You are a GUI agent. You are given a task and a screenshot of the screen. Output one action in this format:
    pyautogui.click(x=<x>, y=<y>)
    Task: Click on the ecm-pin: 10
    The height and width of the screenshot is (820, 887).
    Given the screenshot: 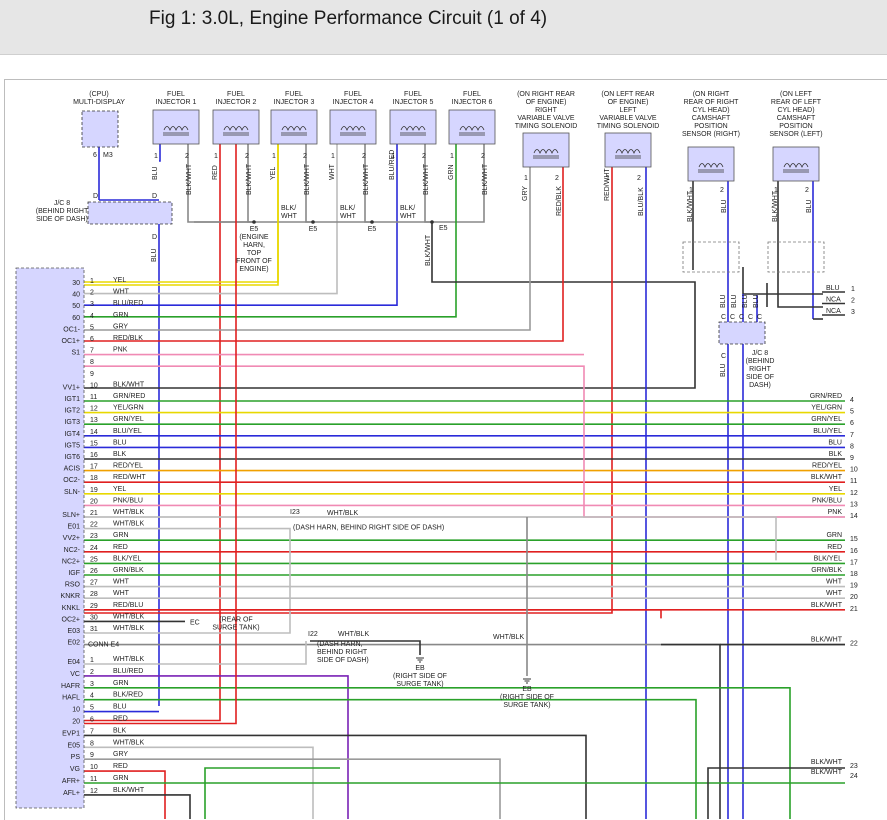 What is the action you would take?
    pyautogui.click(x=94, y=385)
    